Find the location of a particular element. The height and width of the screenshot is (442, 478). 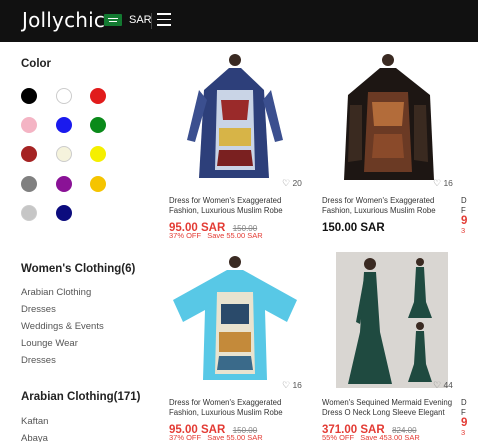

color-swatch-green is located at coordinates (98, 125).